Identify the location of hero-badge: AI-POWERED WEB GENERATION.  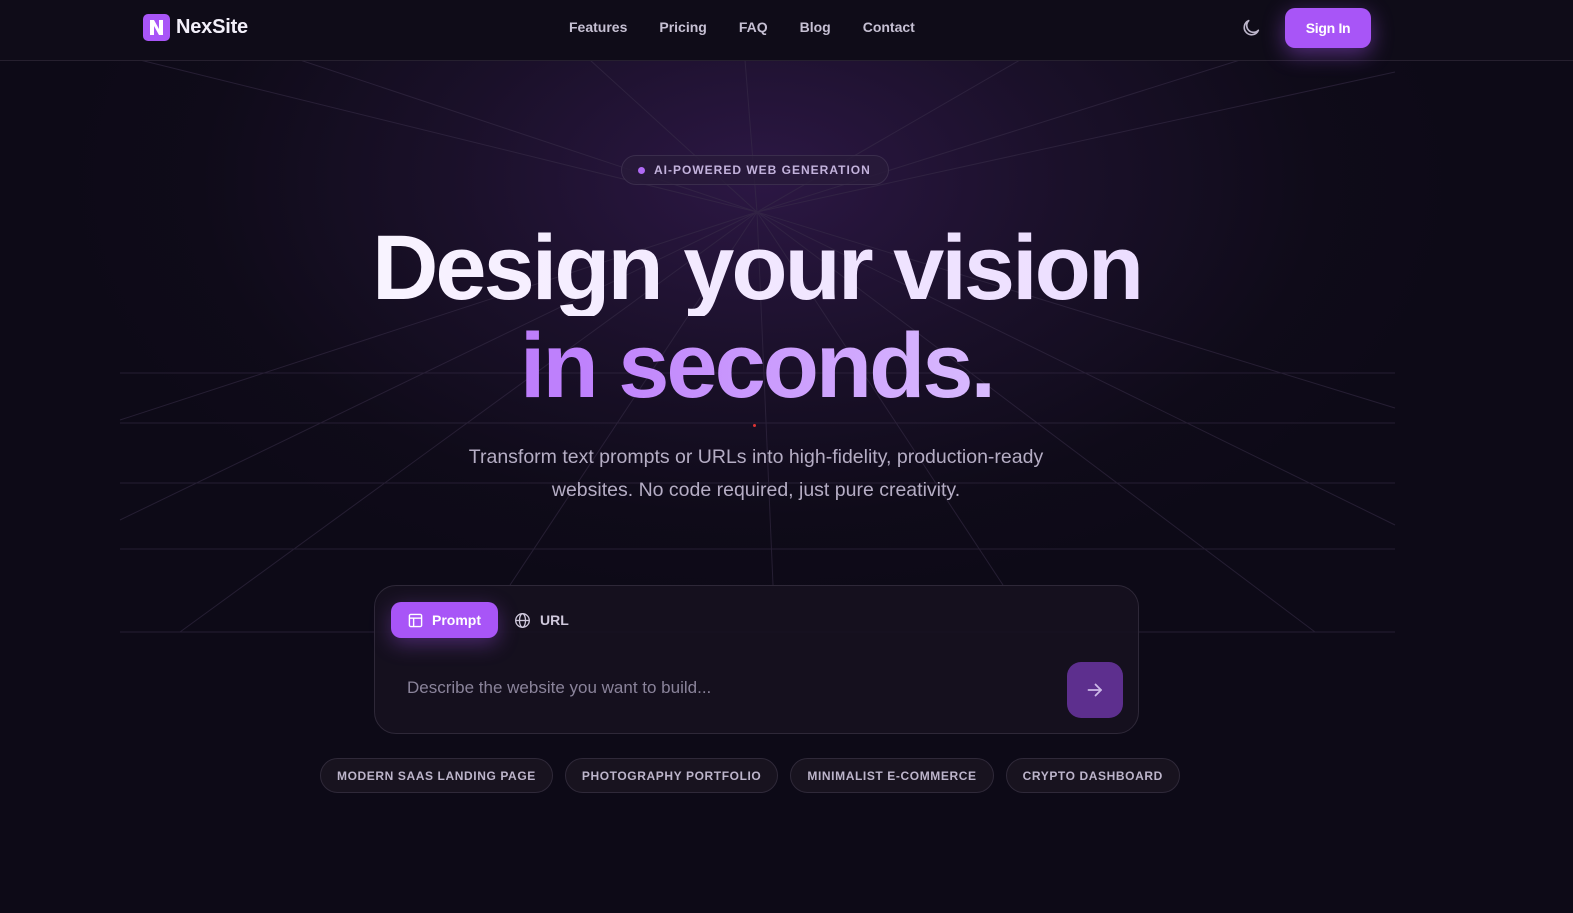
(755, 170).